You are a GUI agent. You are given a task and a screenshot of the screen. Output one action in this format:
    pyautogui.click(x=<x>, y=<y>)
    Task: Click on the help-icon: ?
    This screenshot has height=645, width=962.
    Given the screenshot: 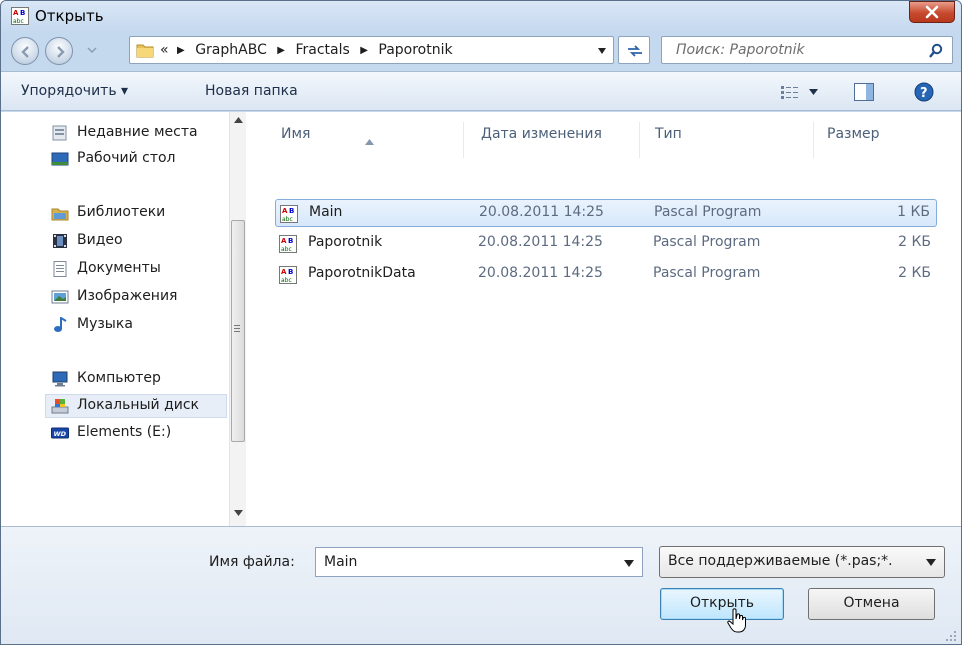 What is the action you would take?
    pyautogui.click(x=924, y=92)
    